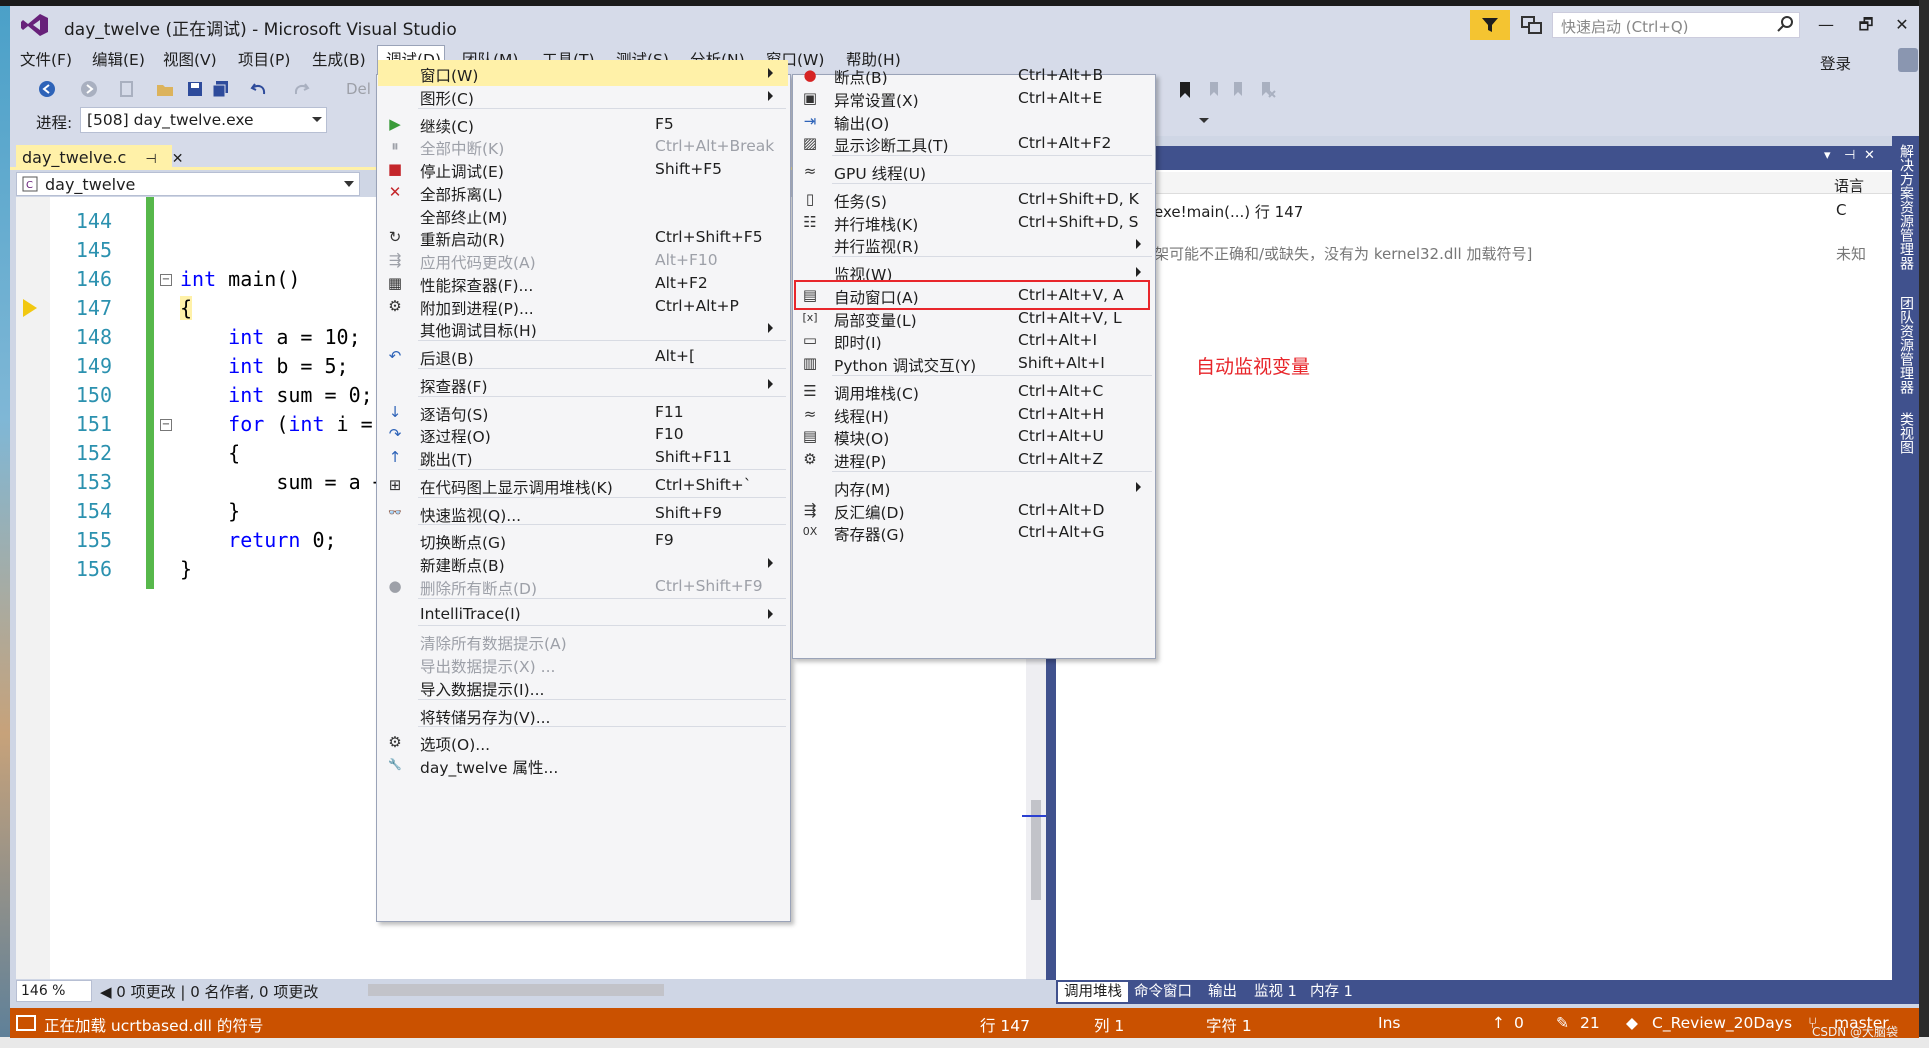 The image size is (1929, 1048). What do you see at coordinates (154, 1026) in the screenshot?
I see `status-message: 正在加载 ucrtbased.dll 的符号` at bounding box center [154, 1026].